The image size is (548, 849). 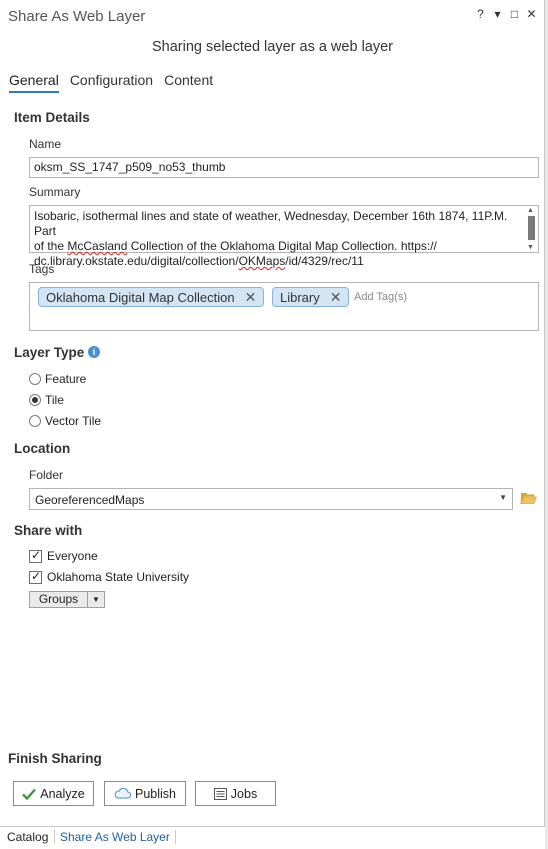 I want to click on summary-scrollbar: ▲ ▼, so click(x=531, y=229).